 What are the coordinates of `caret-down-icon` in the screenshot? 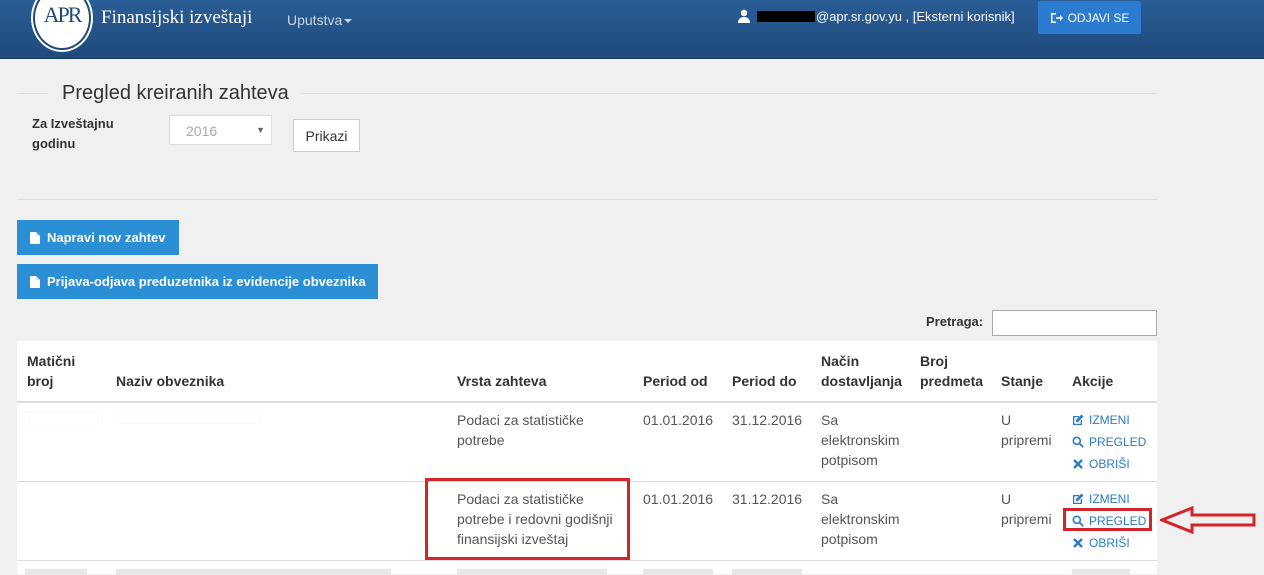 It's located at (348, 21).